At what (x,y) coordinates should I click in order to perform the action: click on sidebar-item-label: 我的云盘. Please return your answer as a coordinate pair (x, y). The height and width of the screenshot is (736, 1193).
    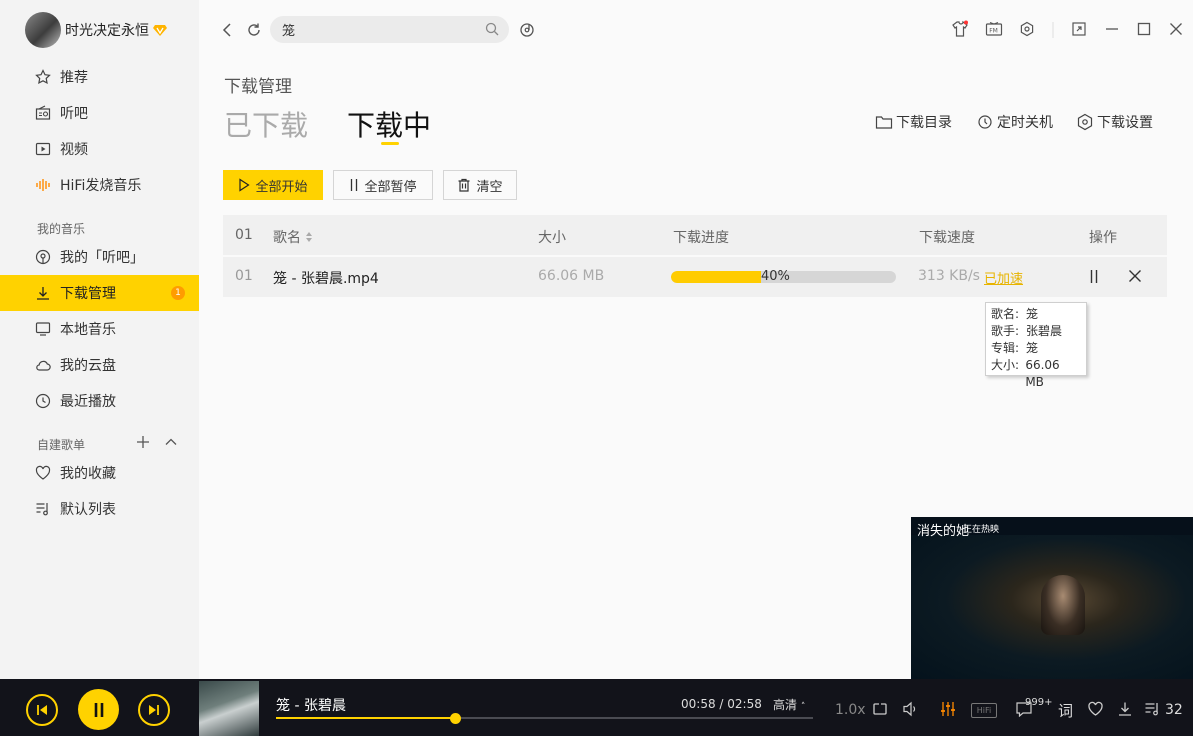
    Looking at the image, I should click on (88, 366).